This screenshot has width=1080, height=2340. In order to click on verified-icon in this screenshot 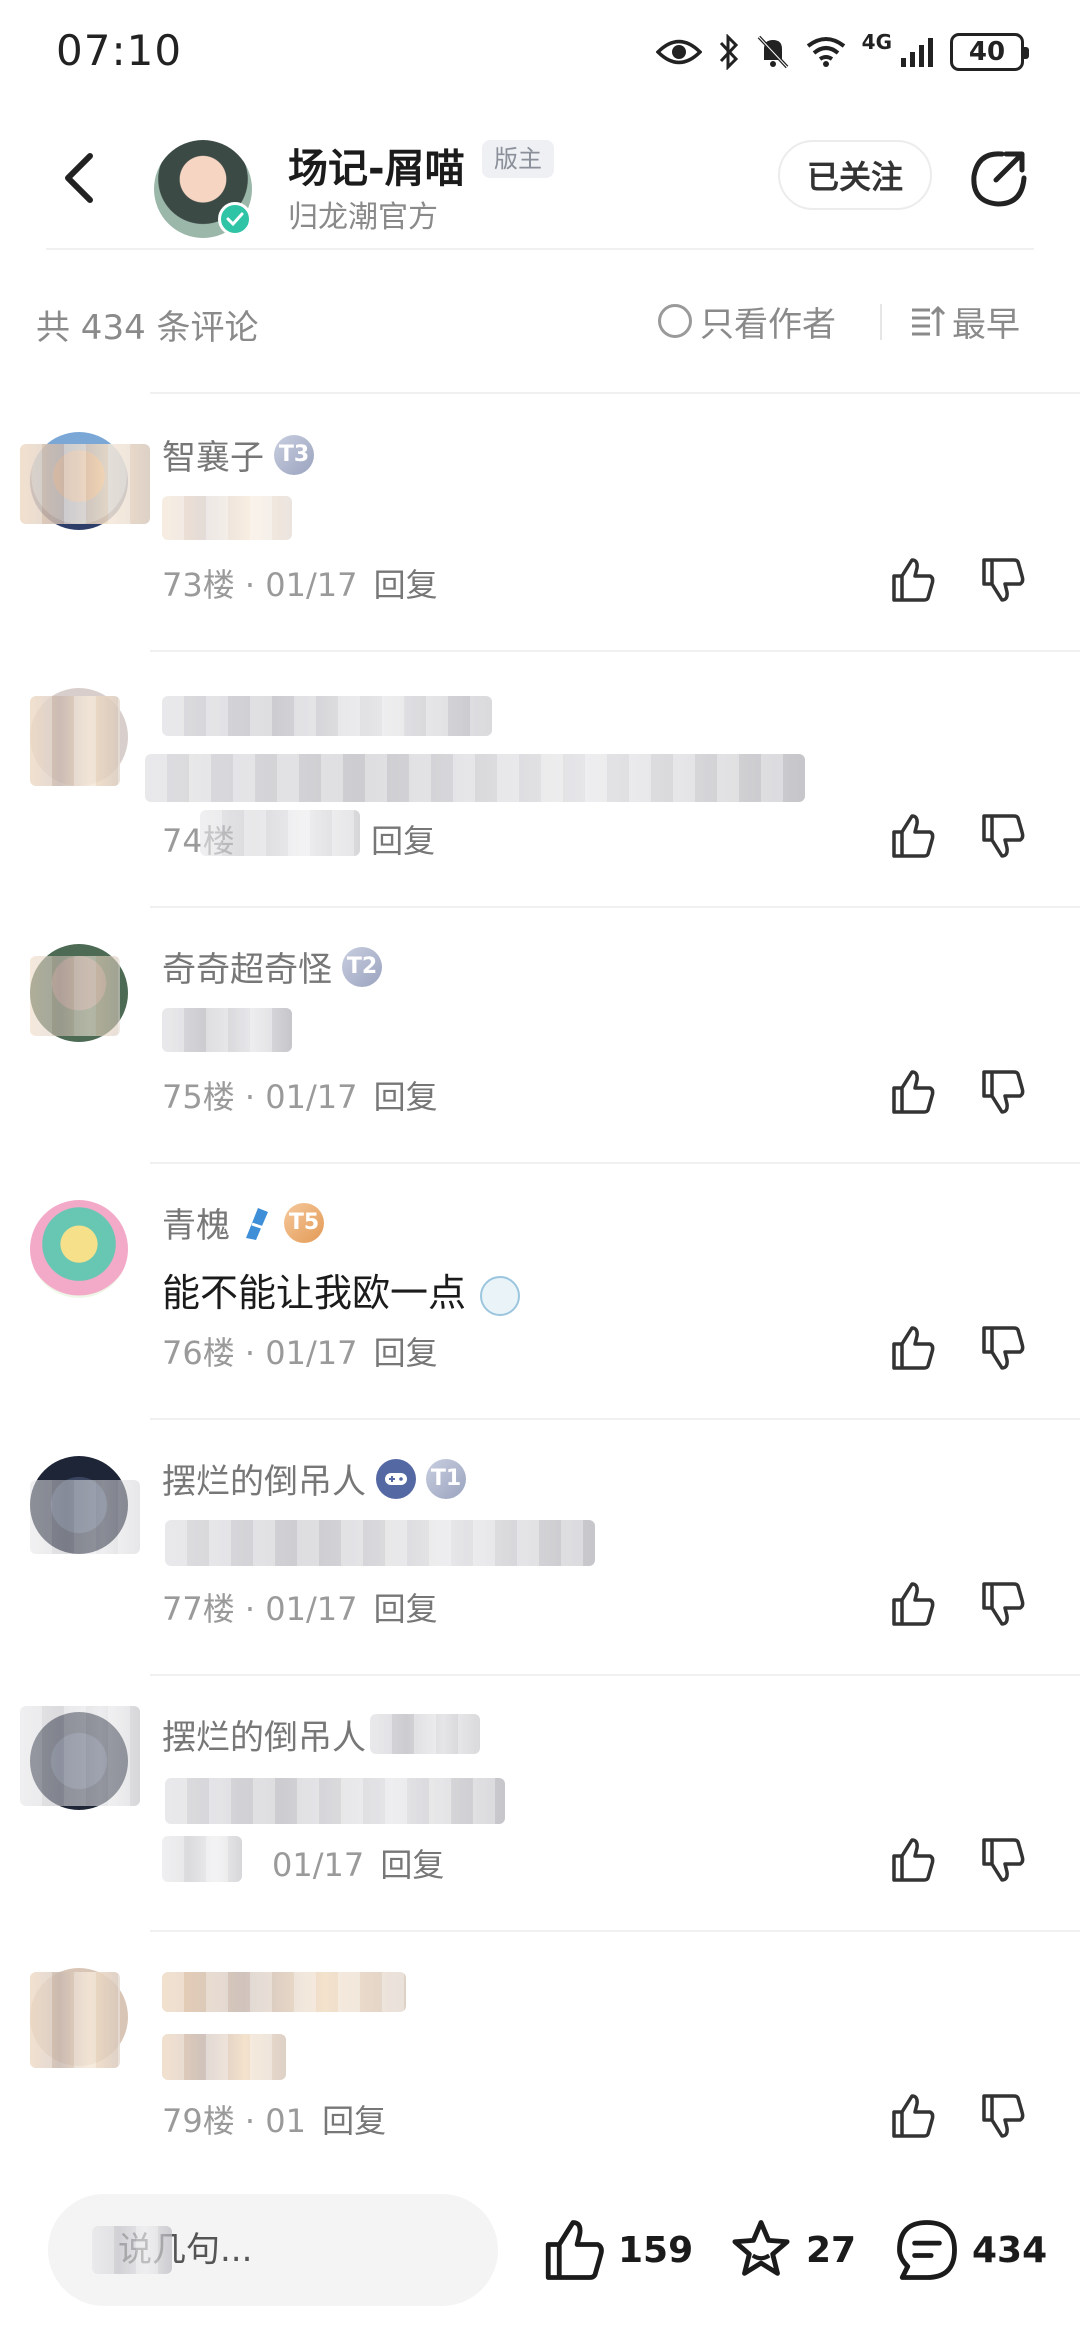, I will do `click(235, 219)`.